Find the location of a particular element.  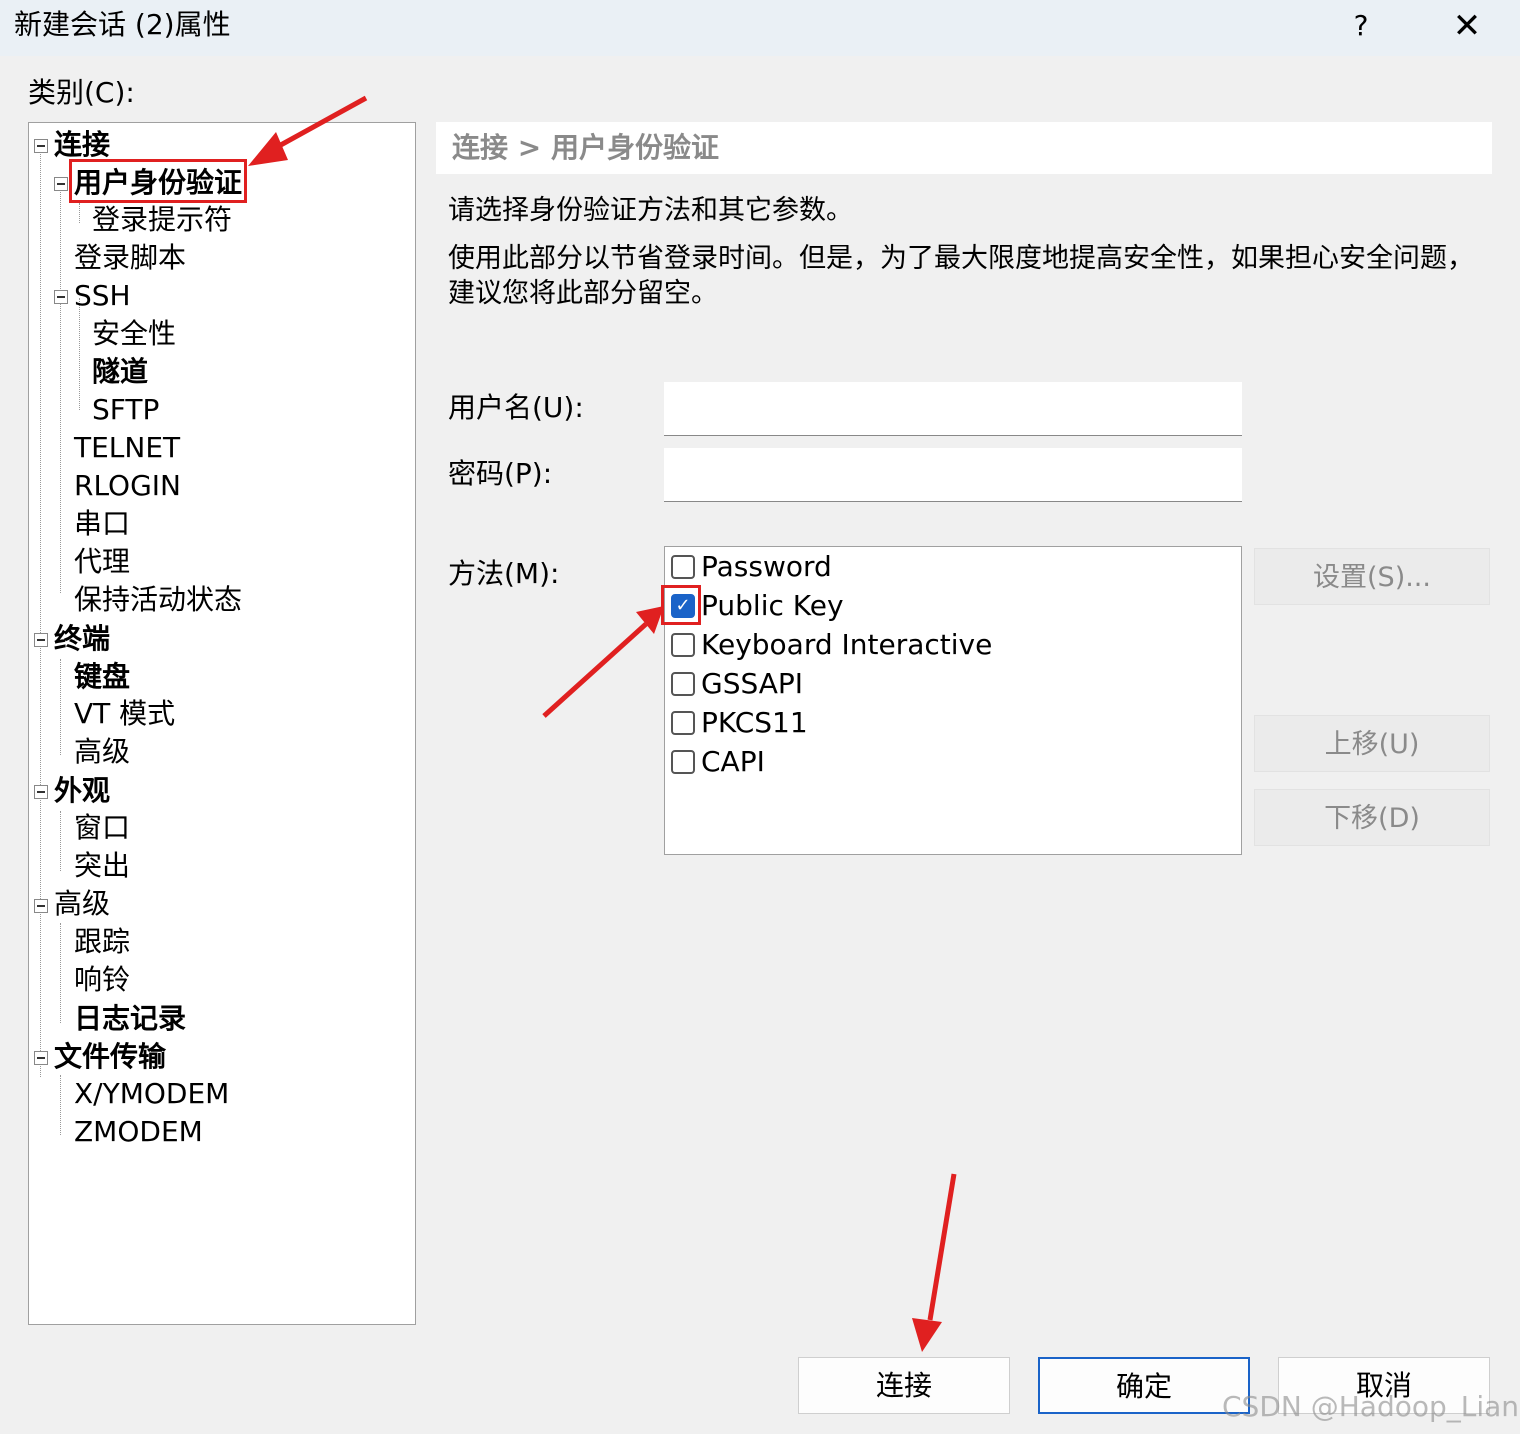

username-field is located at coordinates (953, 409).